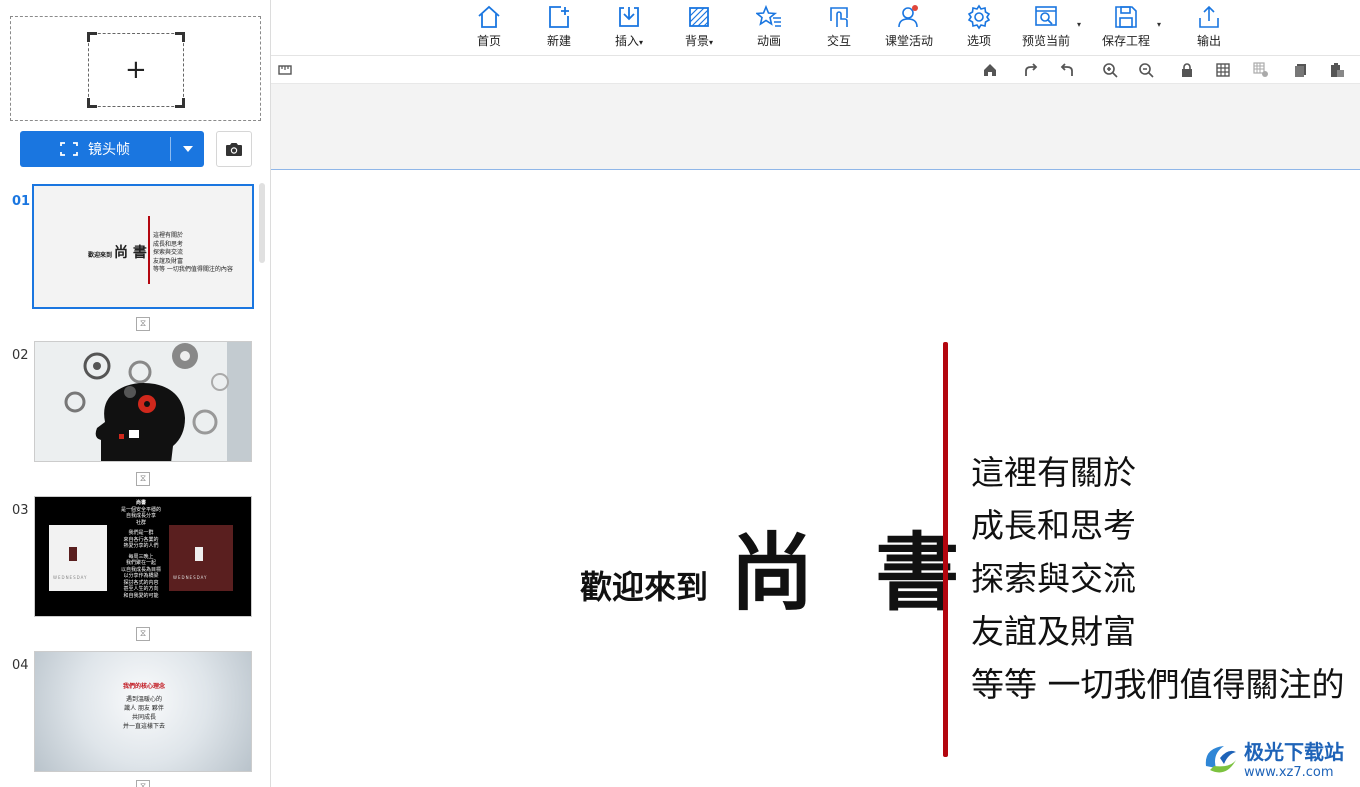 Image resolution: width=1360 pixels, height=787 pixels. What do you see at coordinates (78, 558) in the screenshot?
I see `thumb-card-left: WEDNESDAY` at bounding box center [78, 558].